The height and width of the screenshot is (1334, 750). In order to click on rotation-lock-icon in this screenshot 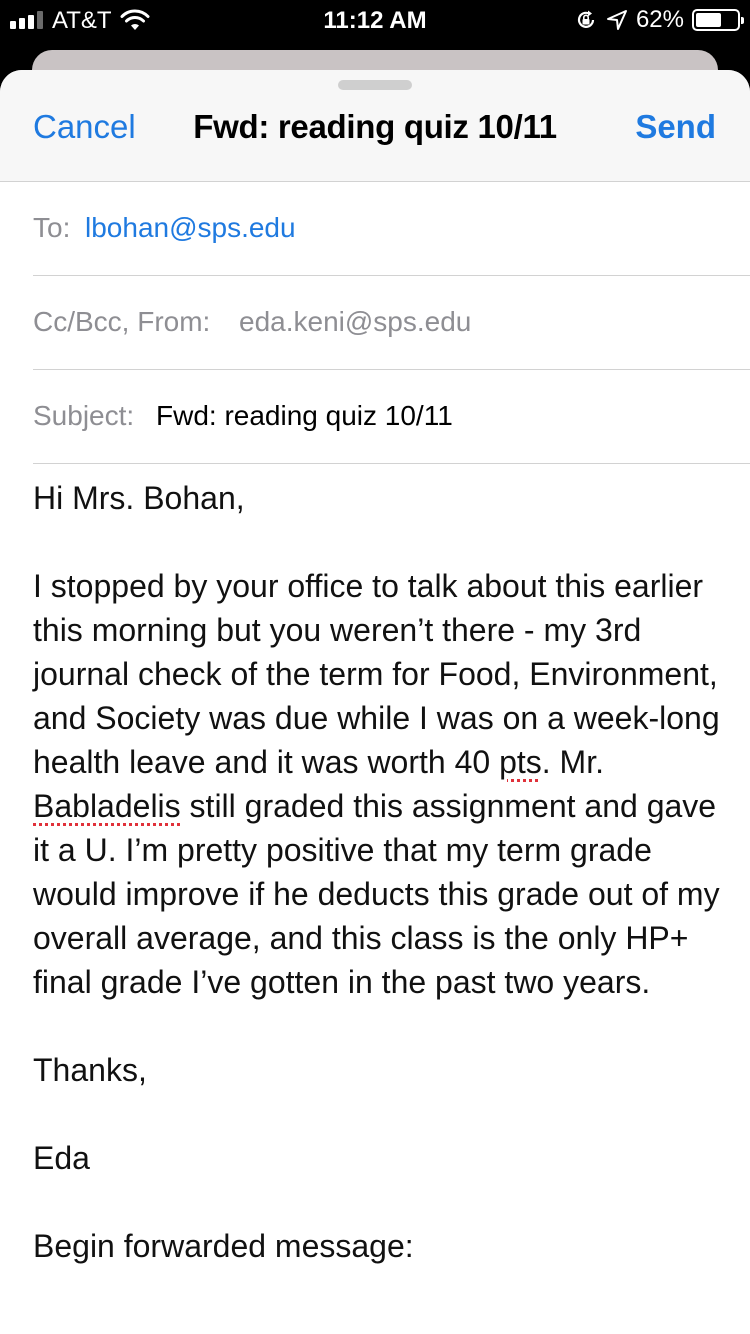, I will do `click(586, 19)`.